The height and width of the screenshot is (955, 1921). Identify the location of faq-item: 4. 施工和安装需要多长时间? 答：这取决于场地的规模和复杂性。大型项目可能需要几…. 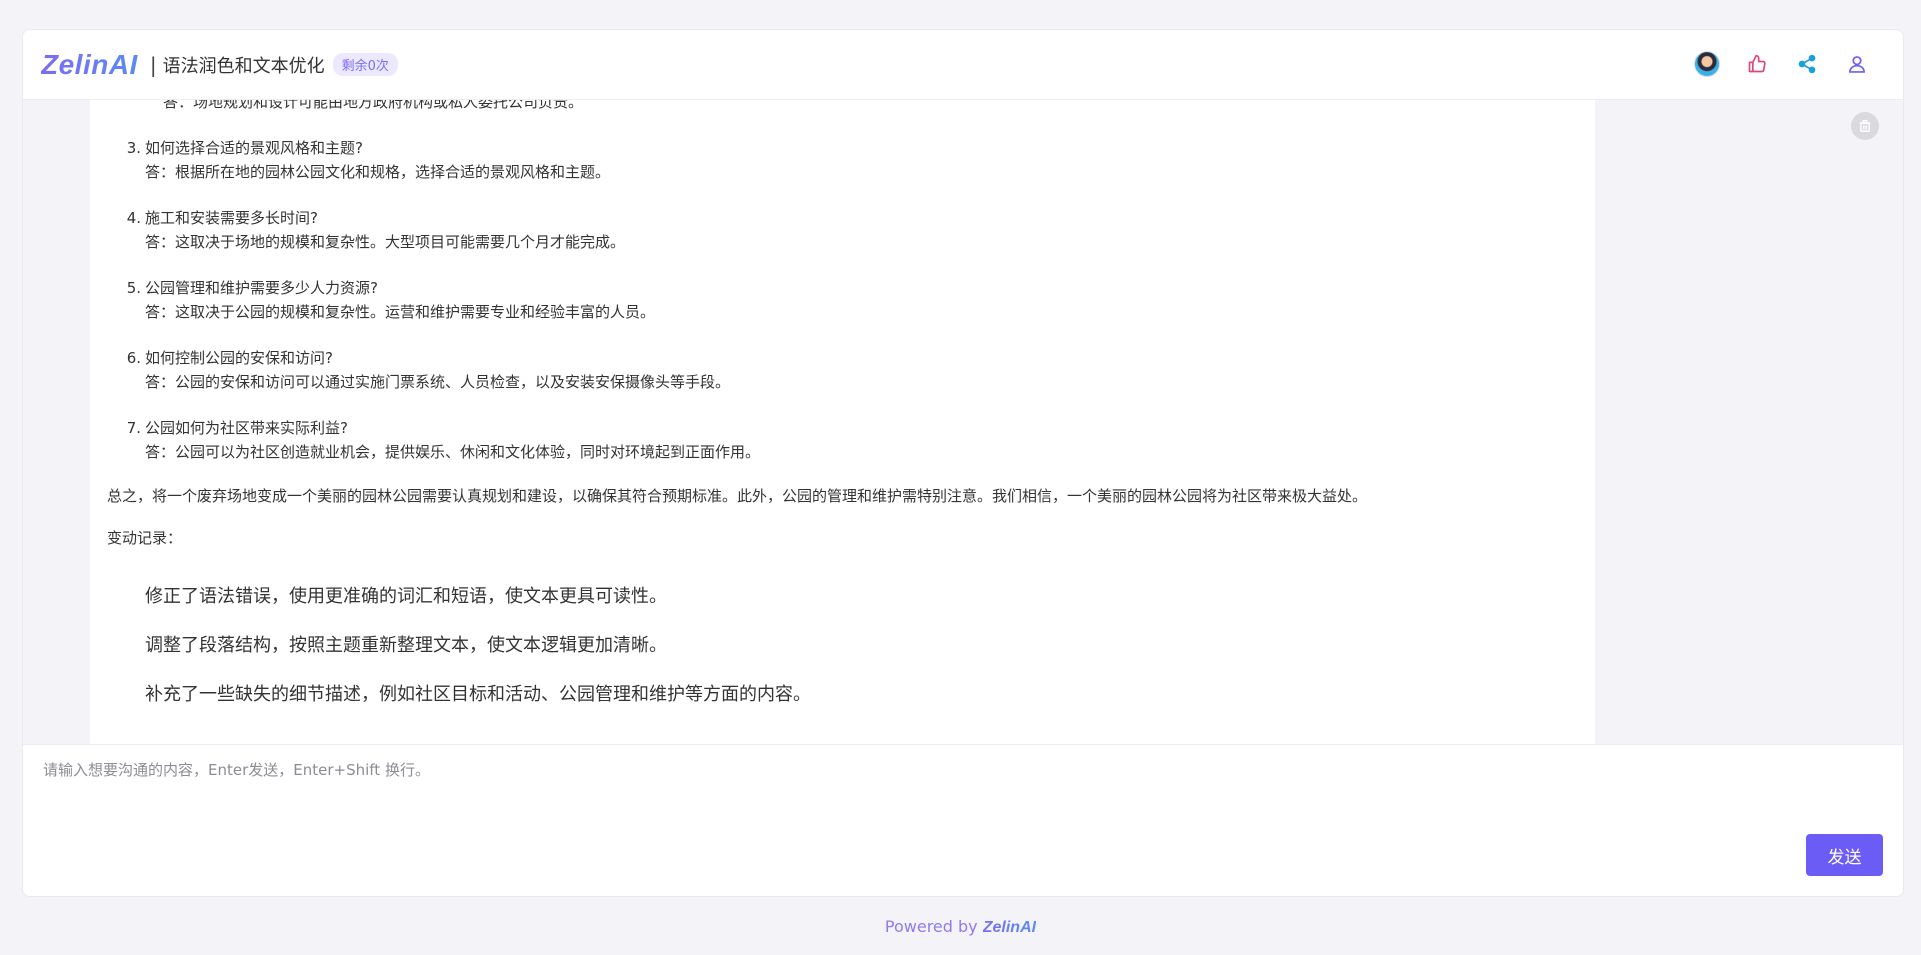
(851, 230).